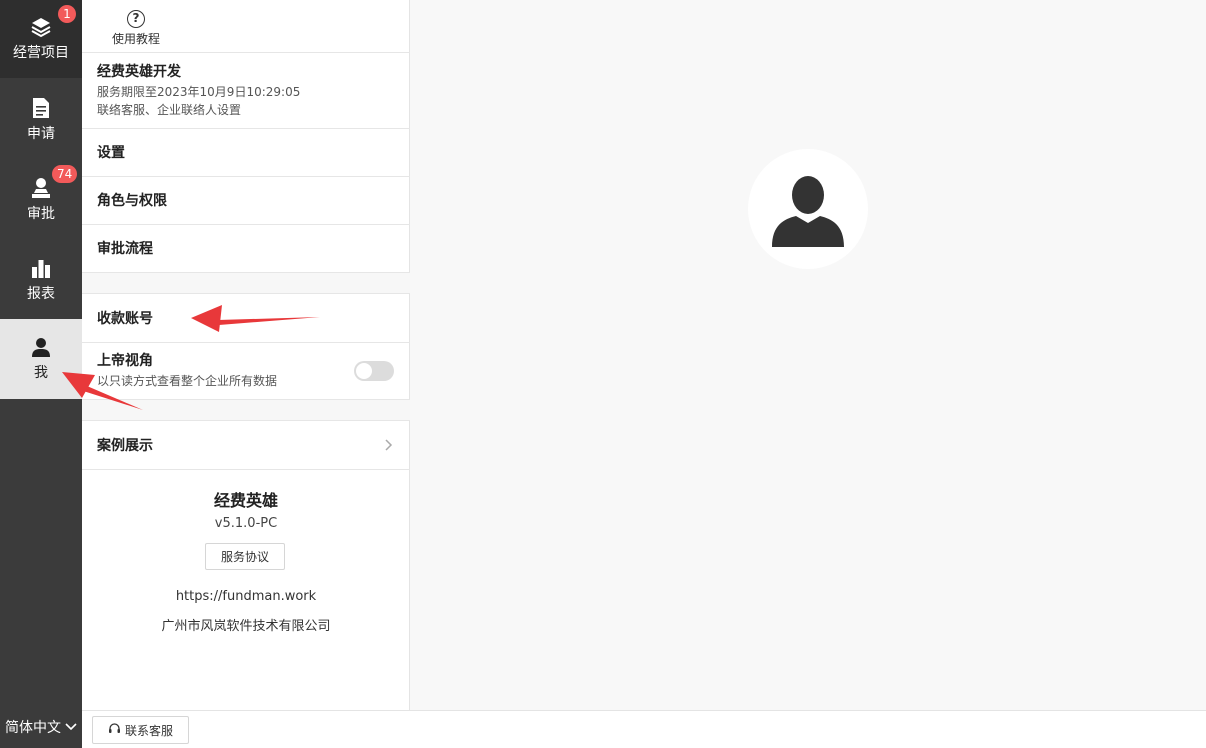 Image resolution: width=1206 pixels, height=748 pixels. Describe the element at coordinates (246, 596) in the screenshot. I see `website-link: https://fundman.work` at that location.